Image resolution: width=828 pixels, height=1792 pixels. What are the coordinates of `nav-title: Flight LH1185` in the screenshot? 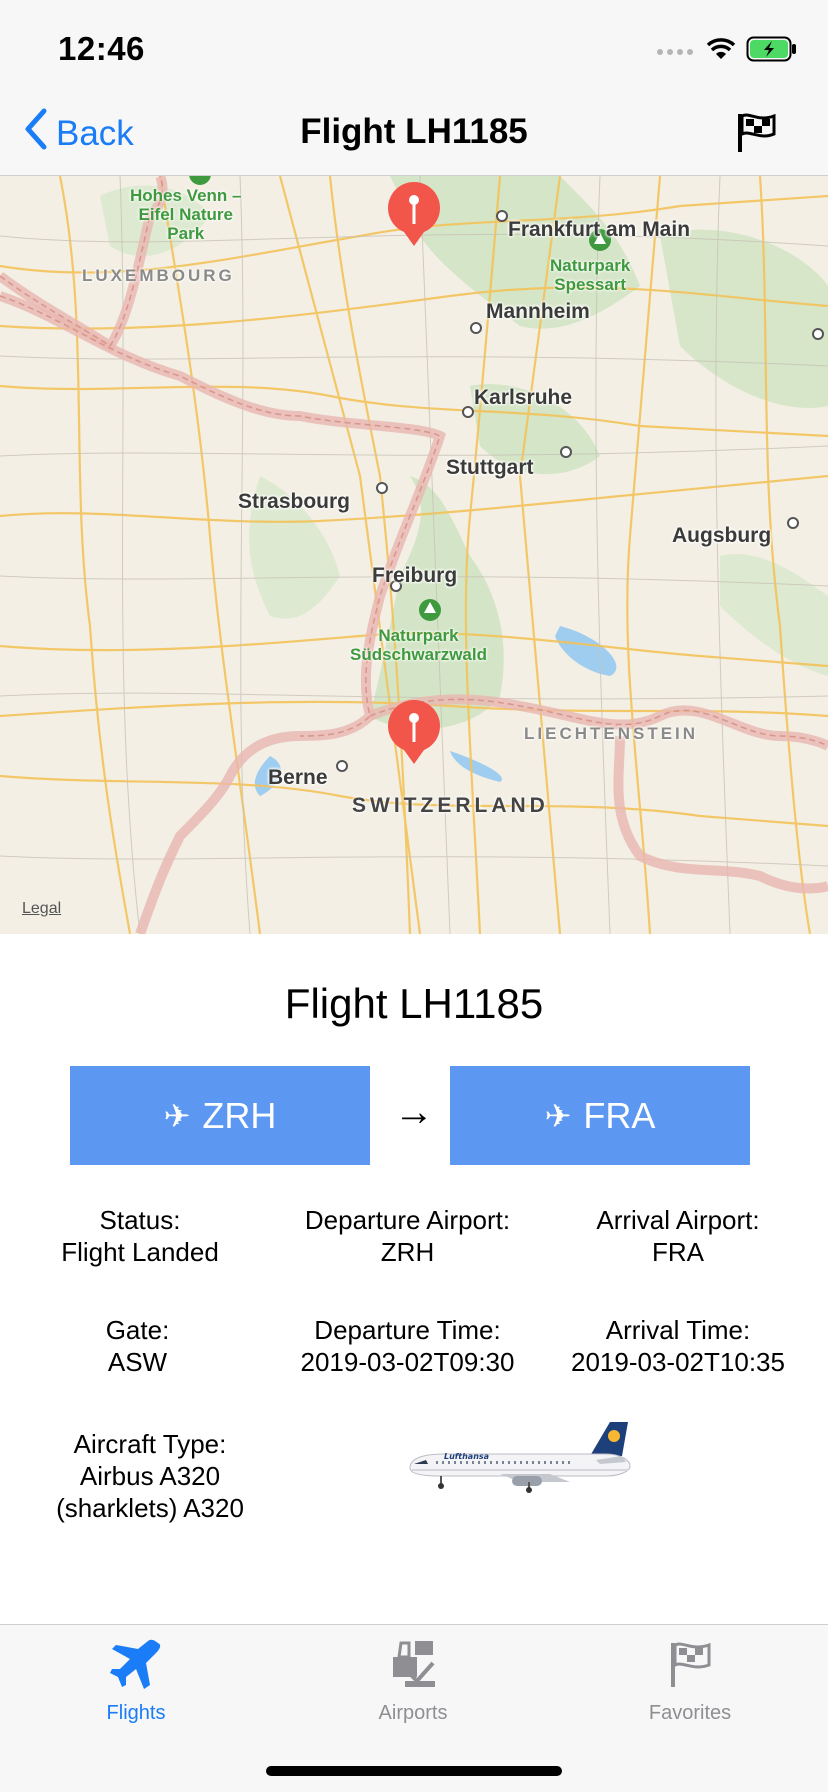 It's located at (414, 131).